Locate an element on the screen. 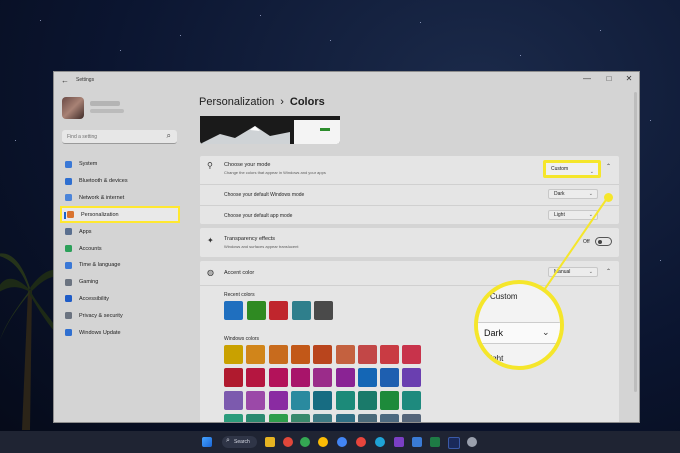 Image resolution: width=680 pixels, height=453 pixels. transparency-title: Transparency effects is located at coordinates (250, 239).